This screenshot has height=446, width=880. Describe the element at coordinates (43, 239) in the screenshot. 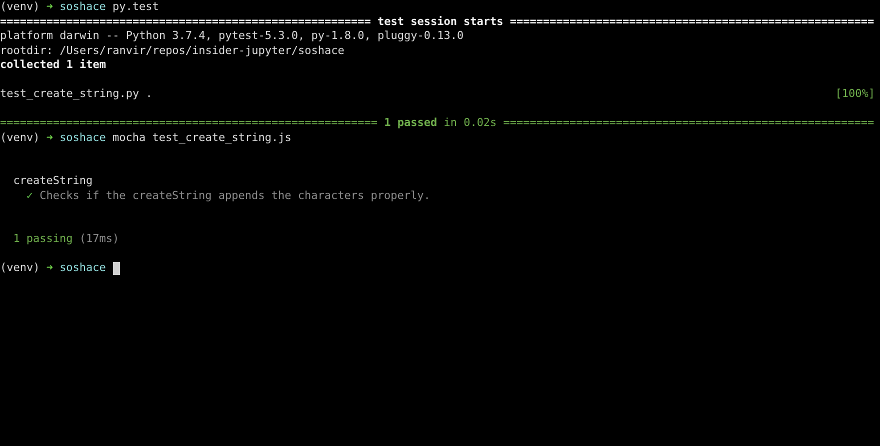

I see `passing-count: 1 passing` at that location.